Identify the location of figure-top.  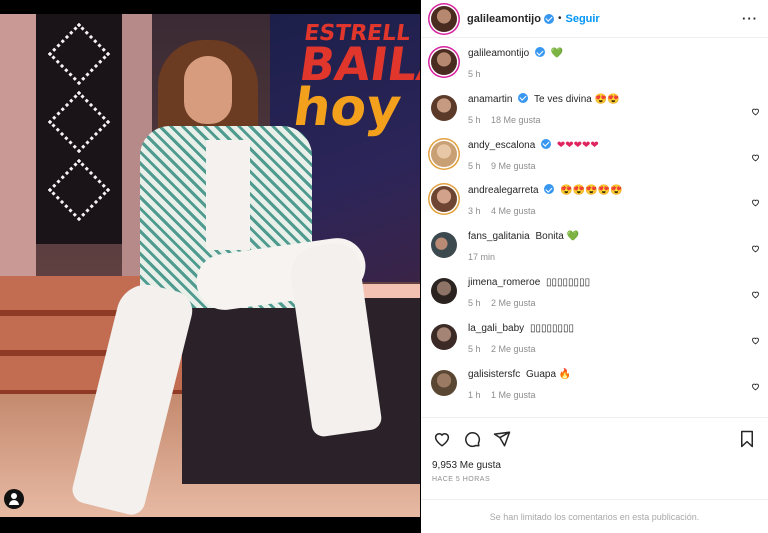
(228, 195).